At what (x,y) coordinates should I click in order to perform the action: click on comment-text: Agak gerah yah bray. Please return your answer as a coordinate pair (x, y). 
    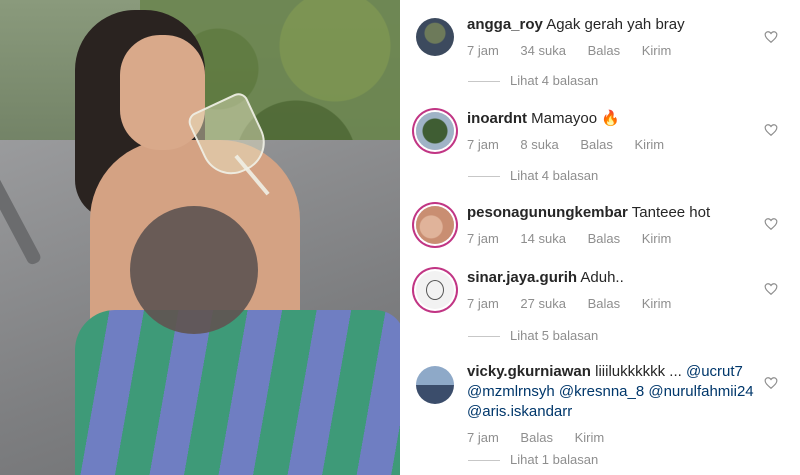
    Looking at the image, I should click on (615, 24).